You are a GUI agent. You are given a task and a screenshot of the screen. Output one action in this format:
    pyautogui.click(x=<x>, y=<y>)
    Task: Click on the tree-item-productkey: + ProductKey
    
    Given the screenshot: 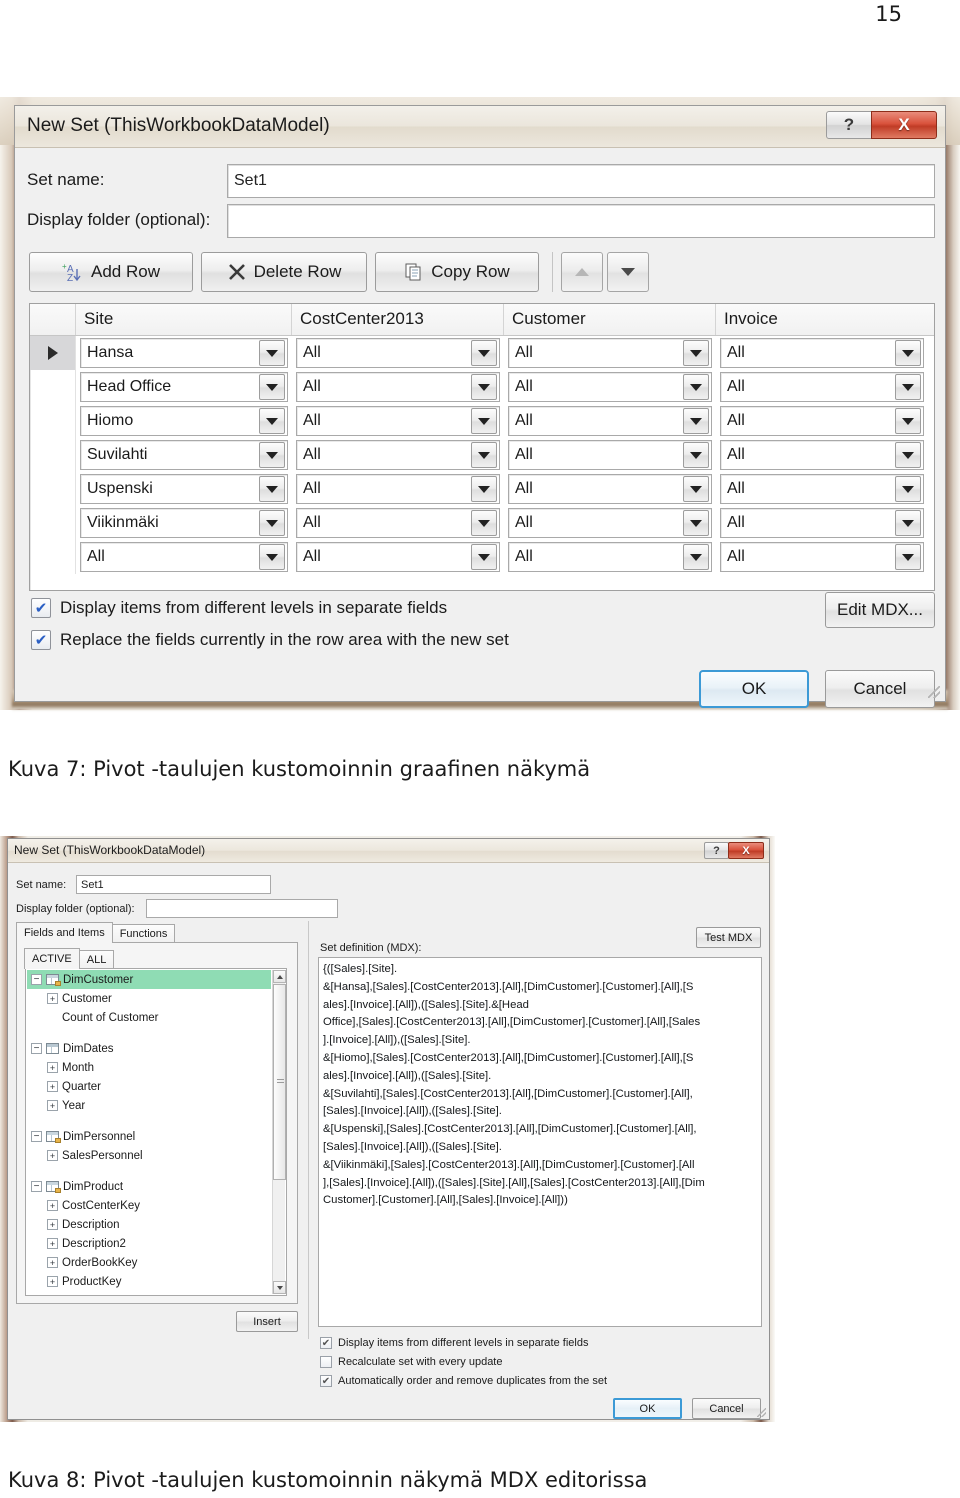 What is the action you would take?
    pyautogui.click(x=149, y=1281)
    